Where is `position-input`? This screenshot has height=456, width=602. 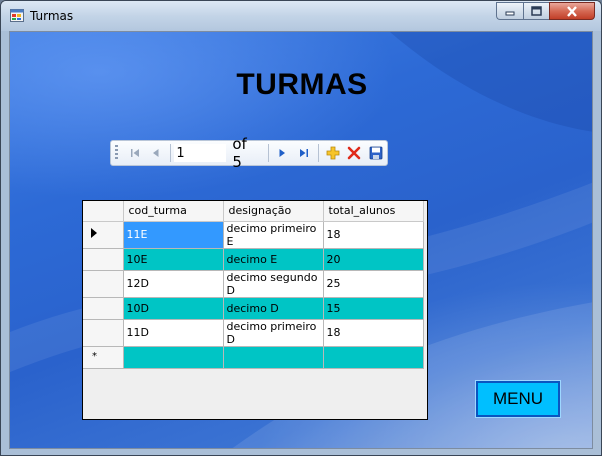 position-input is located at coordinates (200, 153).